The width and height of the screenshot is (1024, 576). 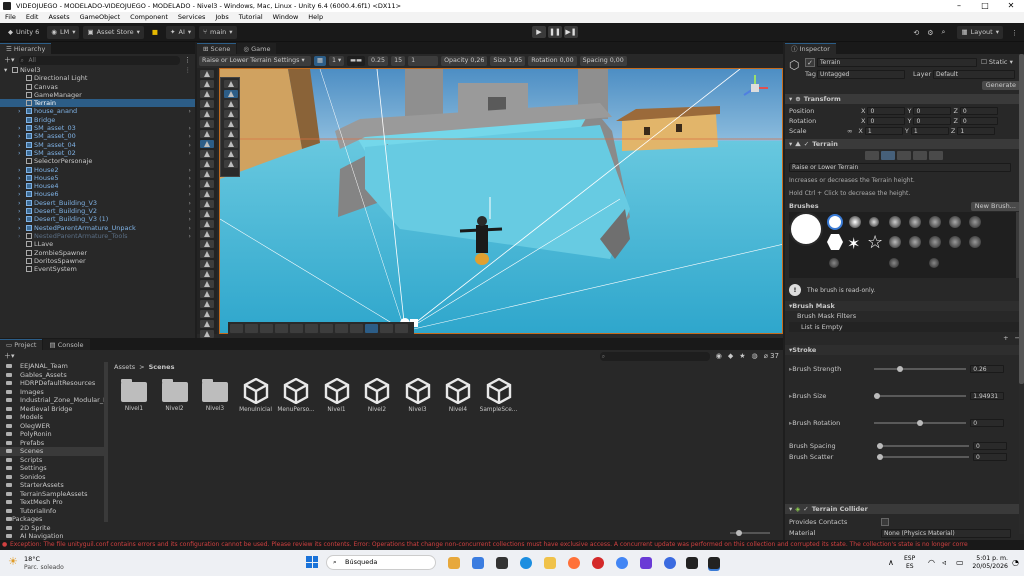 What do you see at coordinates (886, 121) in the screenshot?
I see `transform-rotation-x-field: 0` at bounding box center [886, 121].